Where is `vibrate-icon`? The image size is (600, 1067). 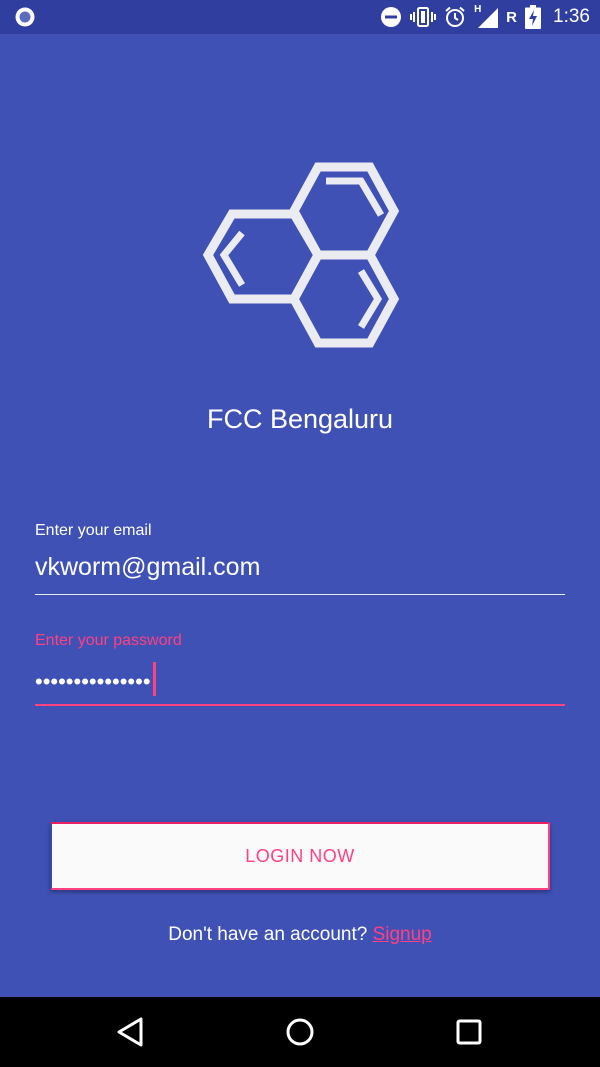
vibrate-icon is located at coordinates (423, 17).